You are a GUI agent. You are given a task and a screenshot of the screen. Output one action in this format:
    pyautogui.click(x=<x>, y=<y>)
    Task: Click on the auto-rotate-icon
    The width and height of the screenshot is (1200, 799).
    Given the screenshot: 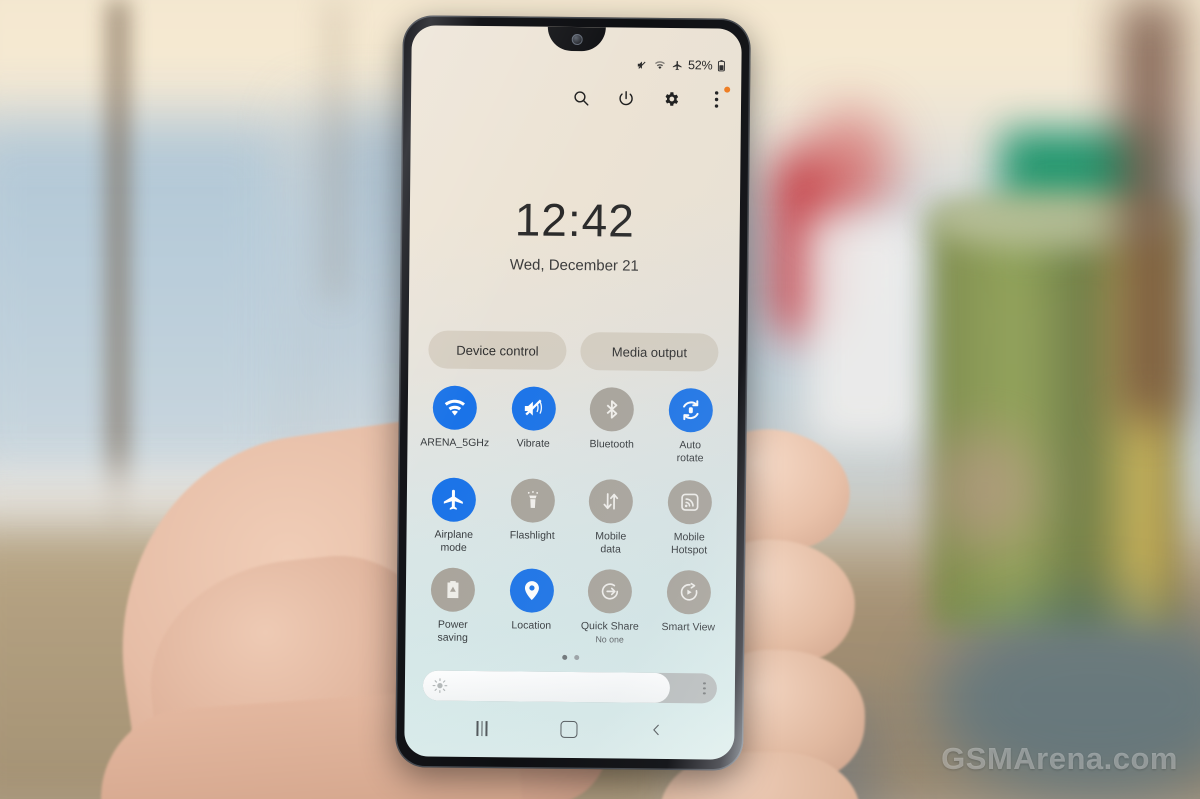 What is the action you would take?
    pyautogui.click(x=690, y=410)
    